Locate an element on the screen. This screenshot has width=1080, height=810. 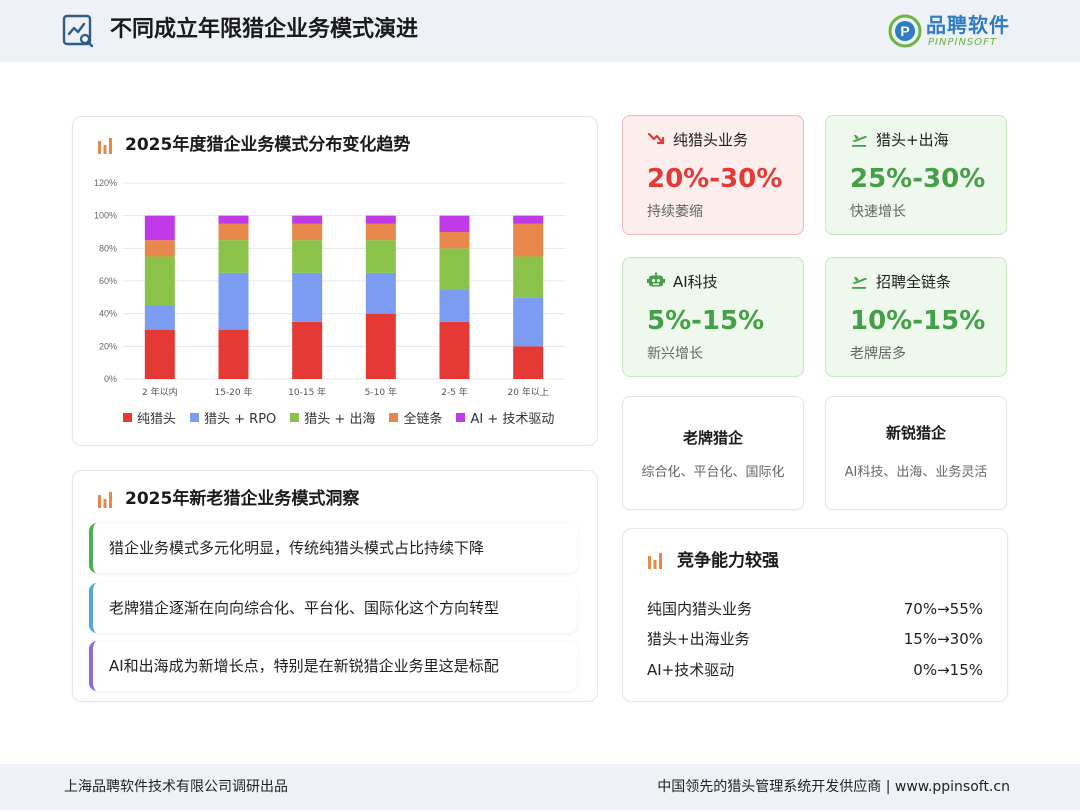
stat-value: 20%-30% is located at coordinates (715, 179).